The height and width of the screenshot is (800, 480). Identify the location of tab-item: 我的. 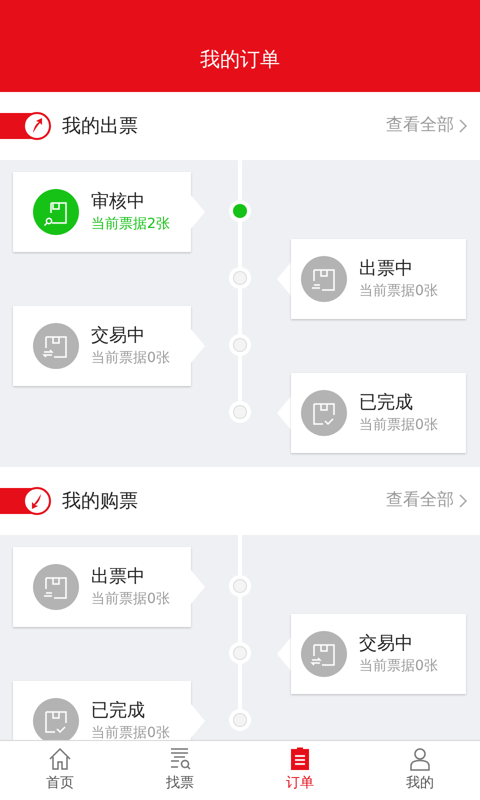
(420, 770).